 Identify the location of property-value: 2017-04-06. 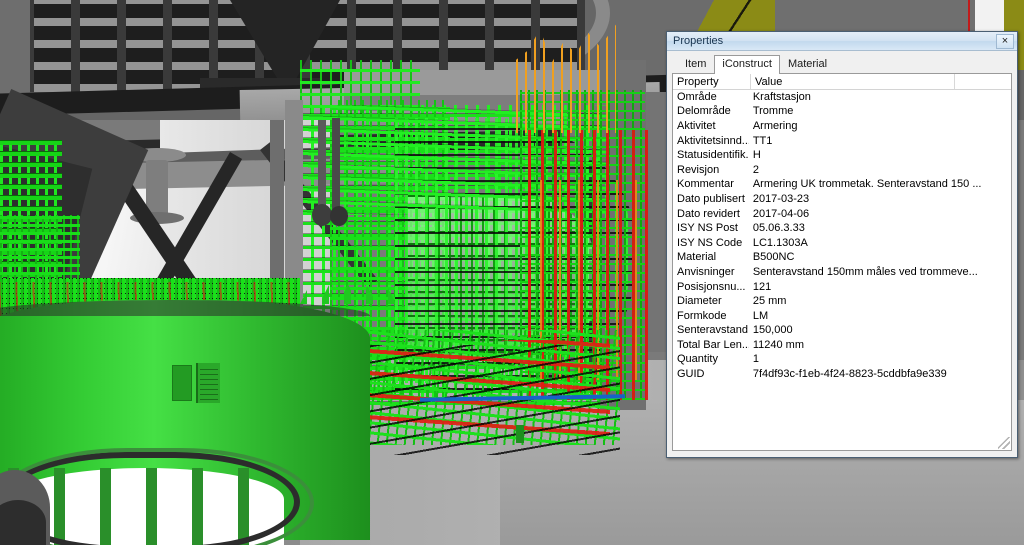
(781, 213).